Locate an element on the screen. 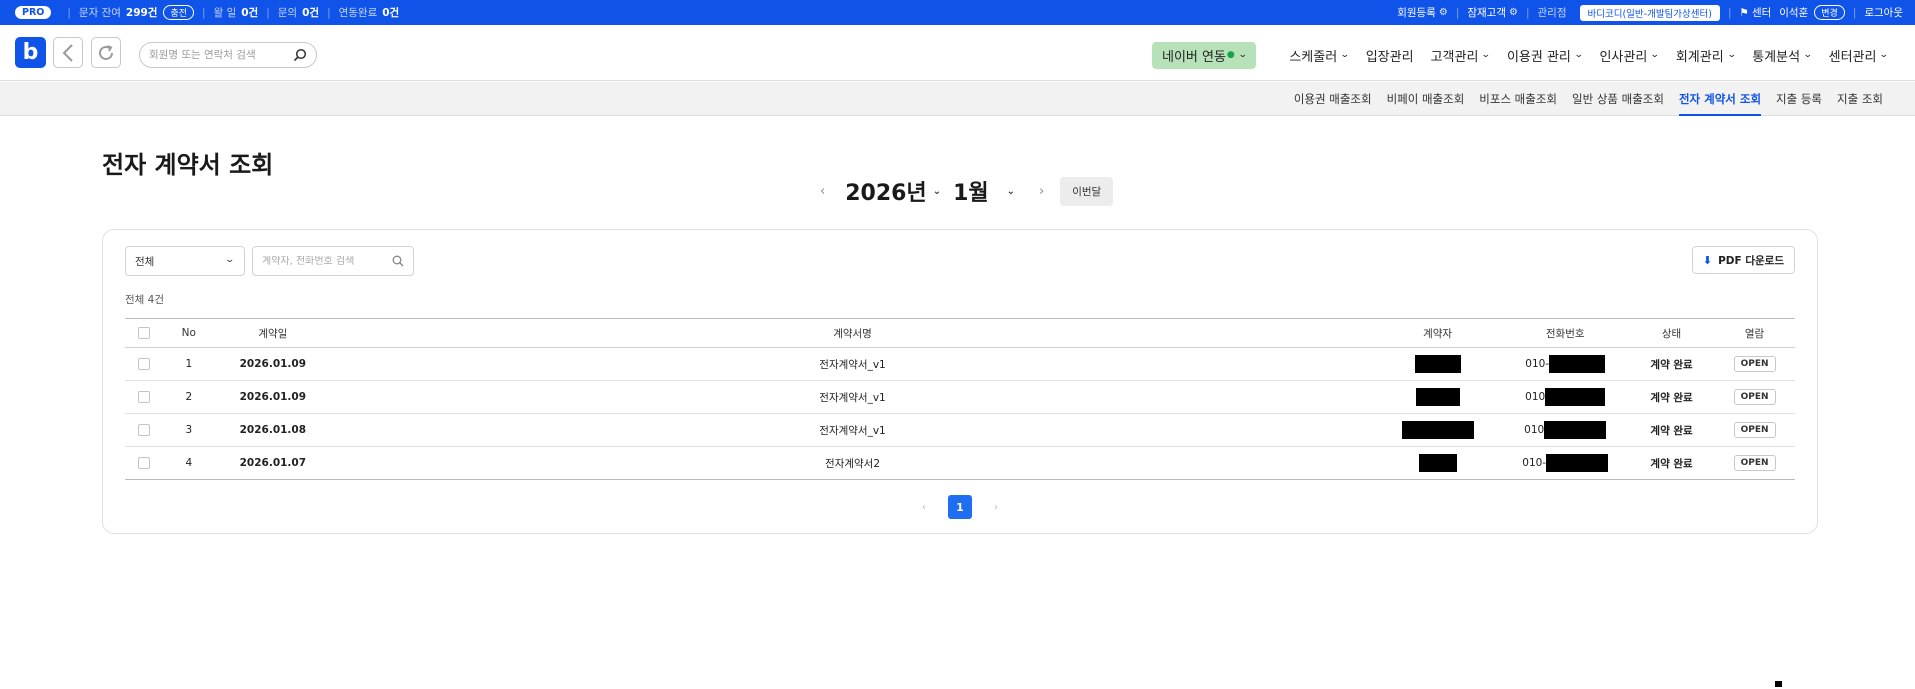 This screenshot has height=689, width=1915. contract-search-input is located at coordinates (324, 261).